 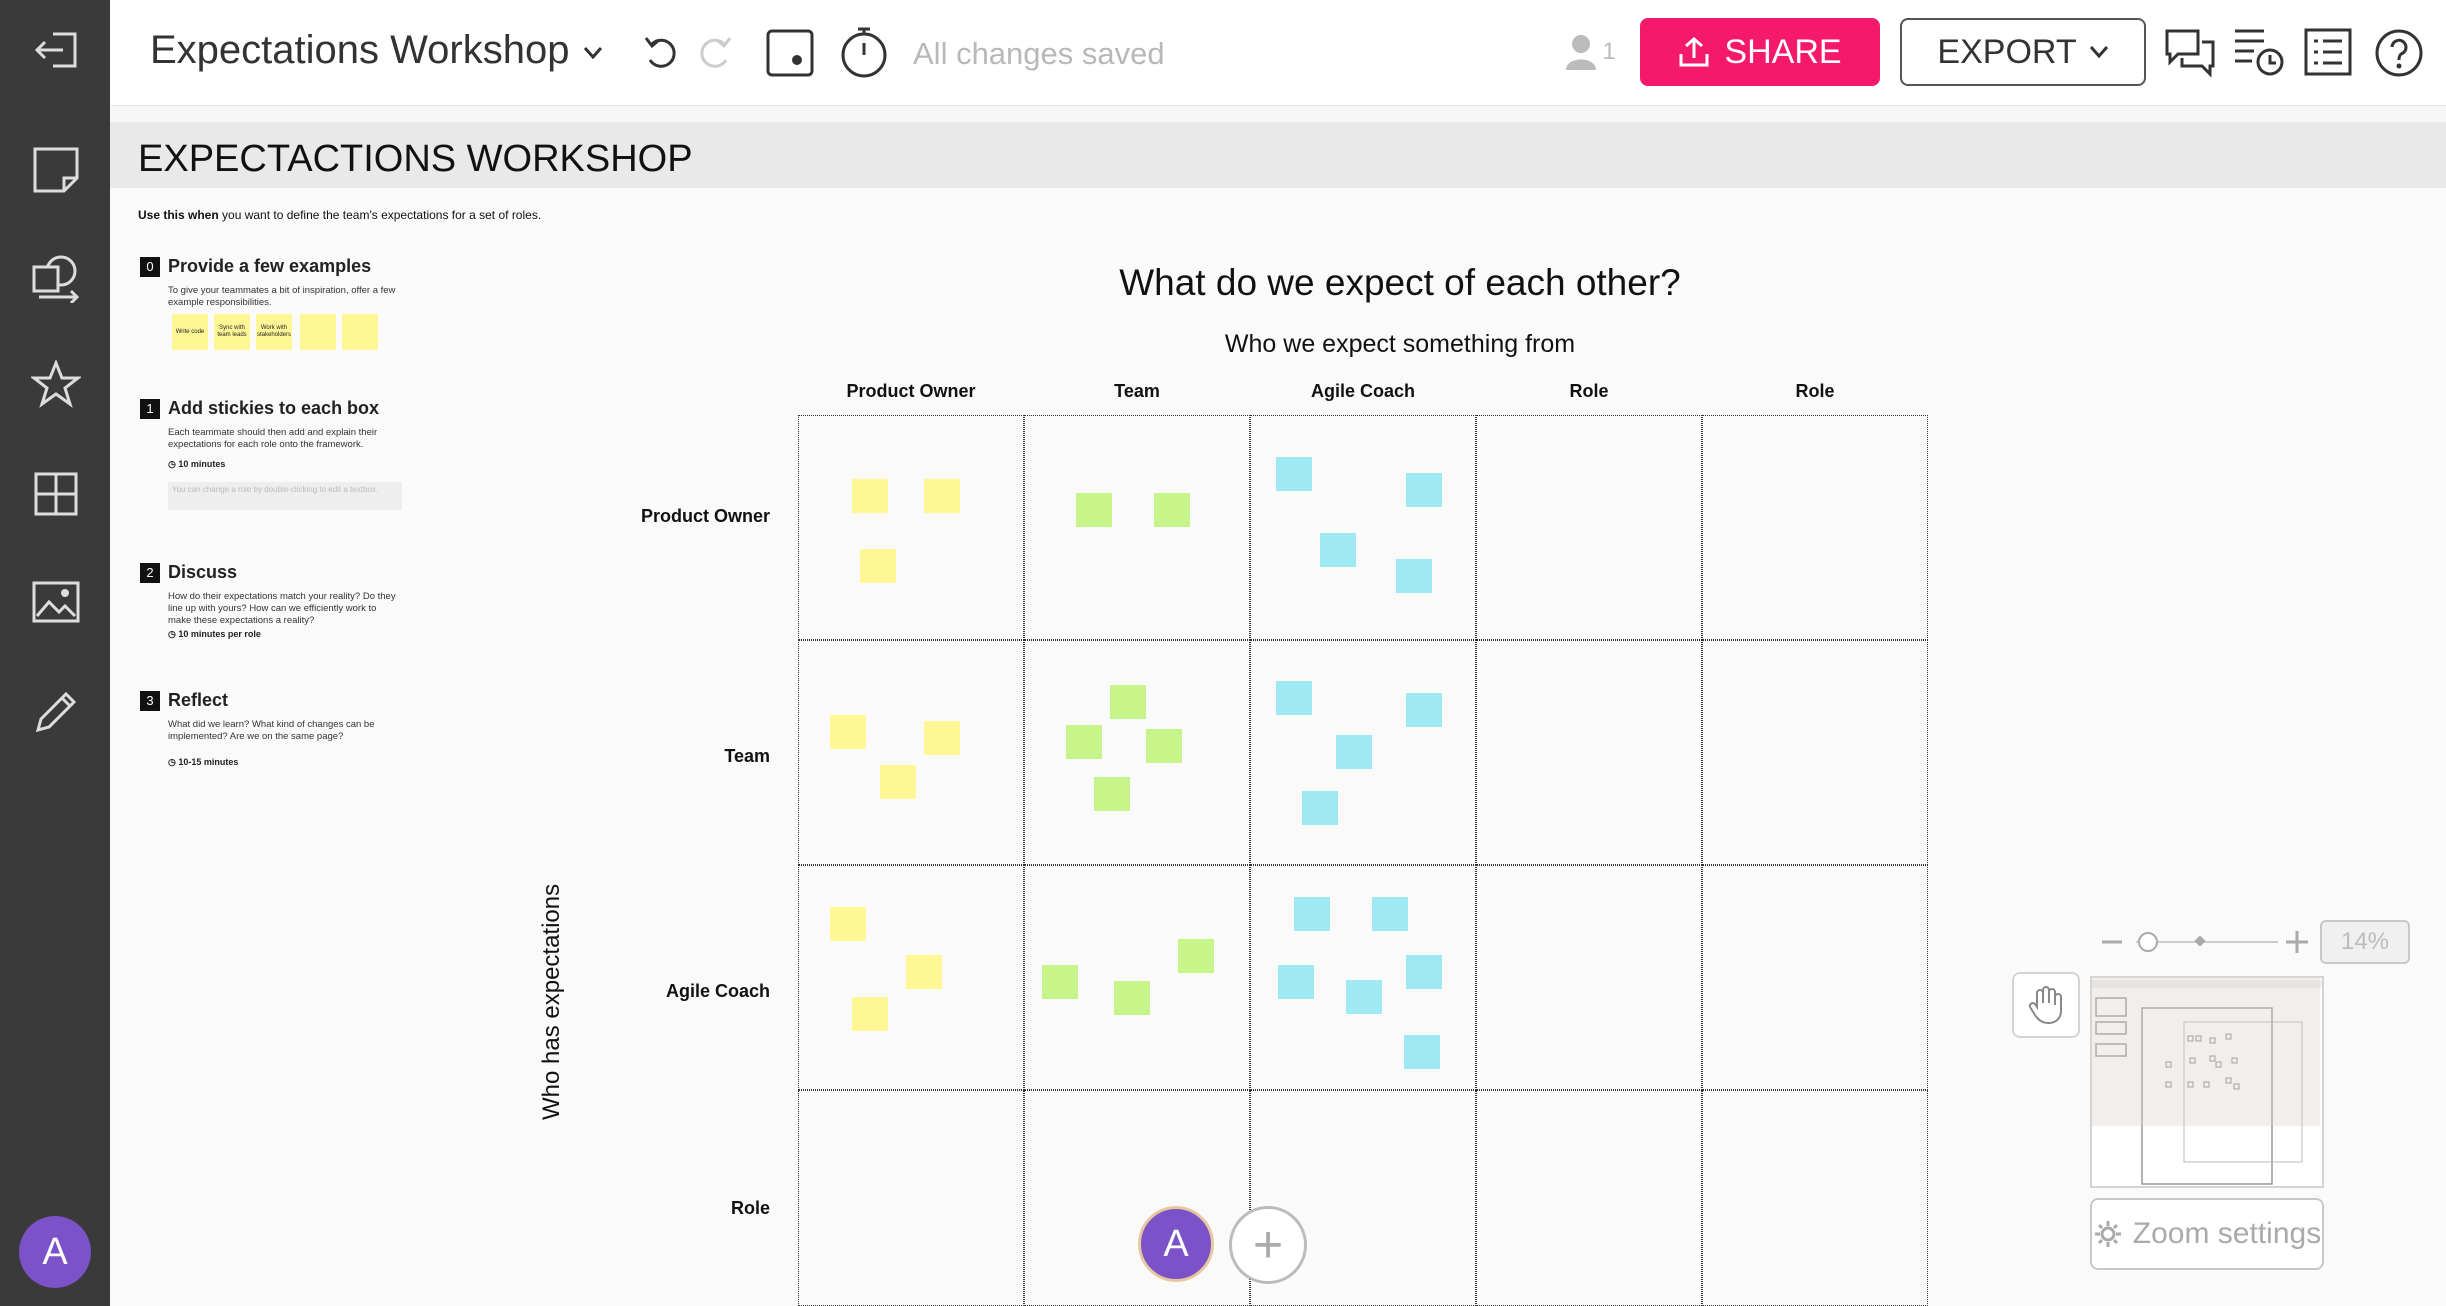 What do you see at coordinates (660, 52) in the screenshot?
I see `undo-icon` at bounding box center [660, 52].